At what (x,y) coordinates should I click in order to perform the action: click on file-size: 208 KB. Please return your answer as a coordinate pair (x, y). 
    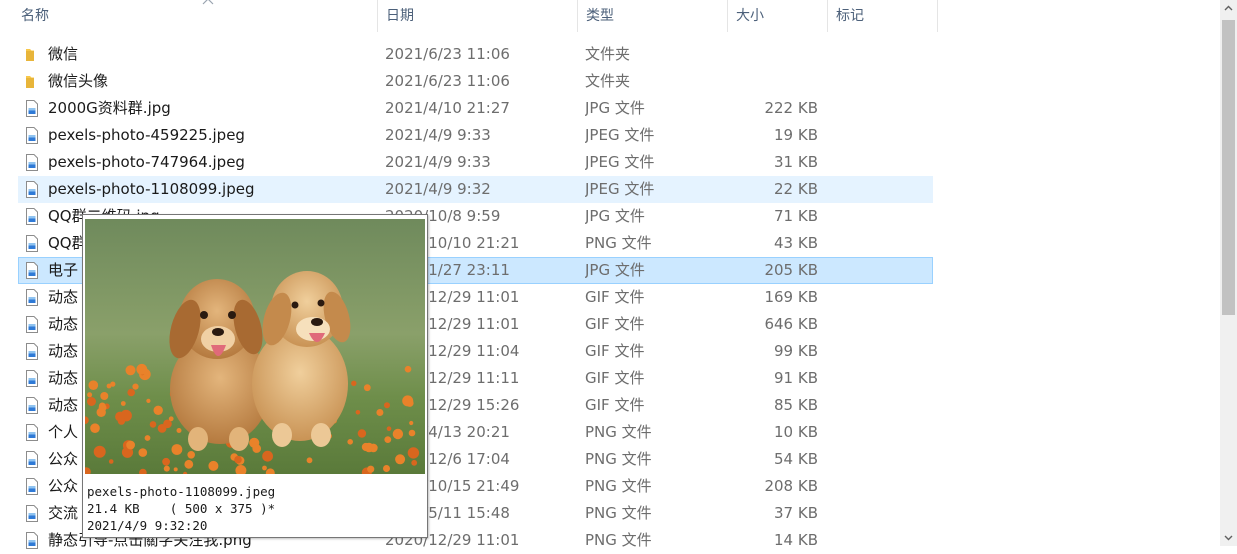
    Looking at the image, I should click on (791, 486).